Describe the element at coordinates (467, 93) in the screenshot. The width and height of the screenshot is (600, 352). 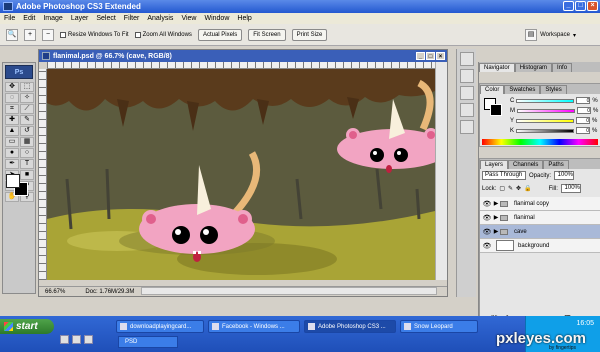
I see `tool-presets-icon` at that location.